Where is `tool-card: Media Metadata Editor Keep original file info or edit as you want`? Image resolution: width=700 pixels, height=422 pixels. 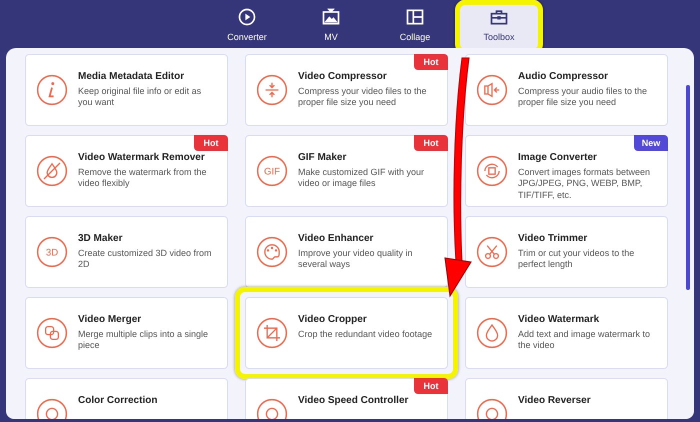
tool-card: Media Metadata Editor Keep original file info or edit as you want is located at coordinates (126, 90).